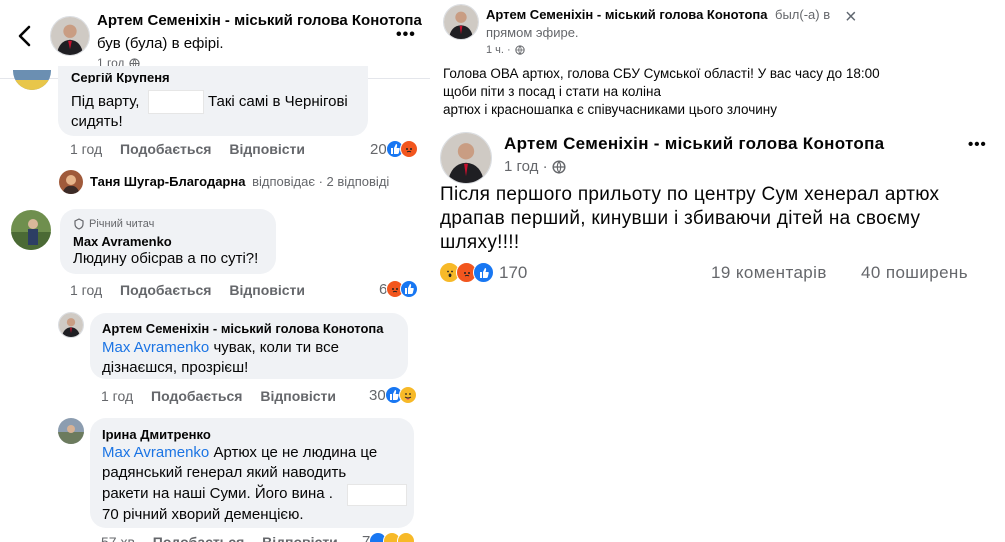  What do you see at coordinates (274, 347) in the screenshot?
I see `comment-text-part: чувак, коли ти все` at bounding box center [274, 347].